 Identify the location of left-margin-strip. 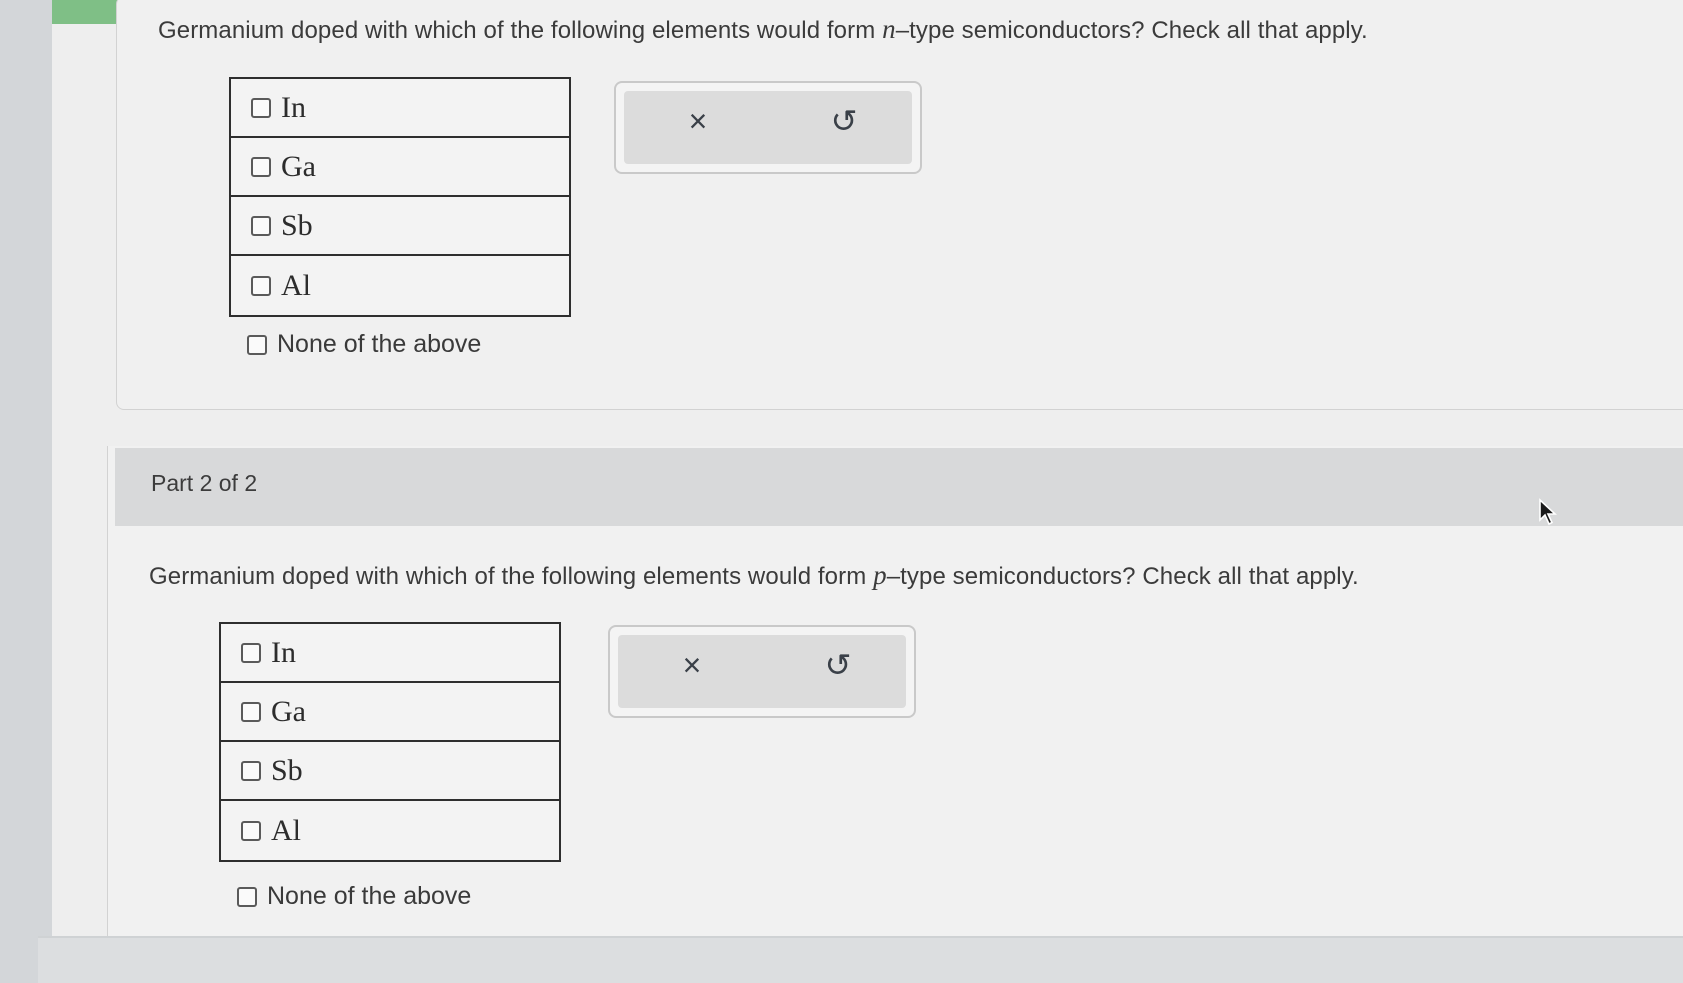
(26, 491).